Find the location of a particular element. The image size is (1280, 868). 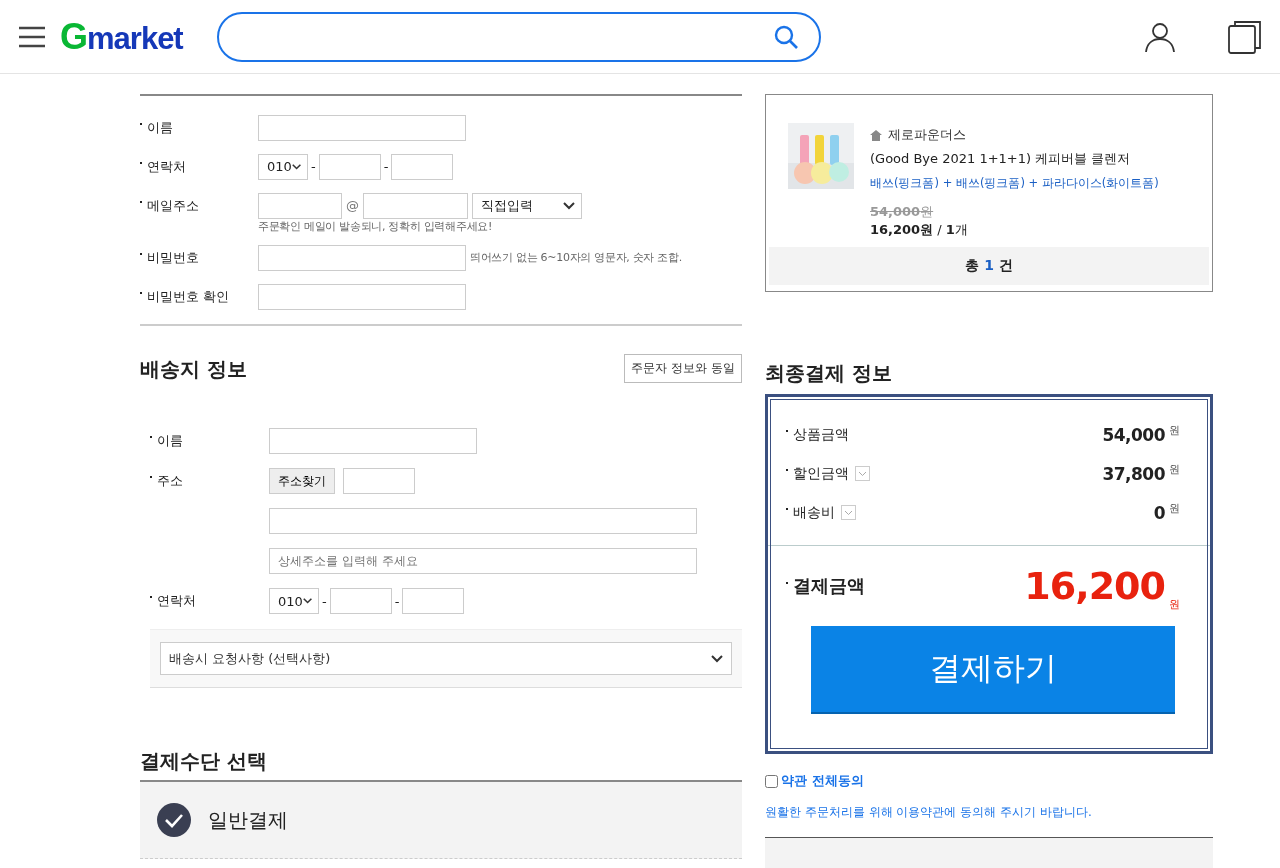

section-title: 최종결제 정보 is located at coordinates (829, 373).